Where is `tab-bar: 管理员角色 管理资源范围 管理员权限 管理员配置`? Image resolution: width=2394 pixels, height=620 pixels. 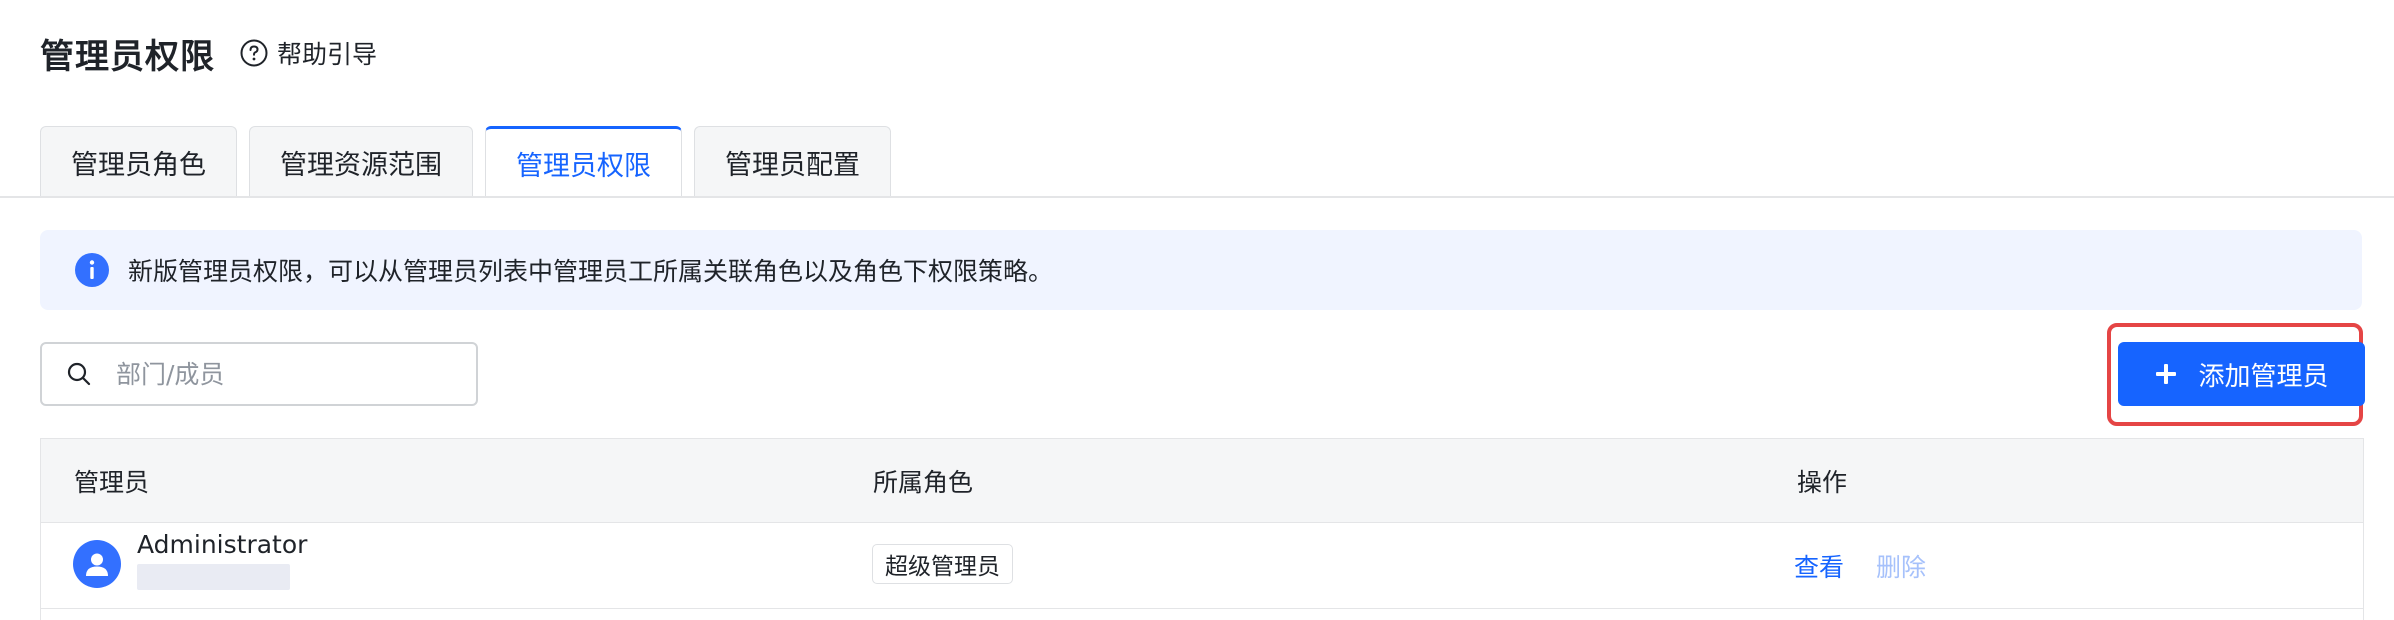
tab-bar: 管理员角色 管理资源范围 管理员权限 管理员配置 is located at coordinates (471, 162).